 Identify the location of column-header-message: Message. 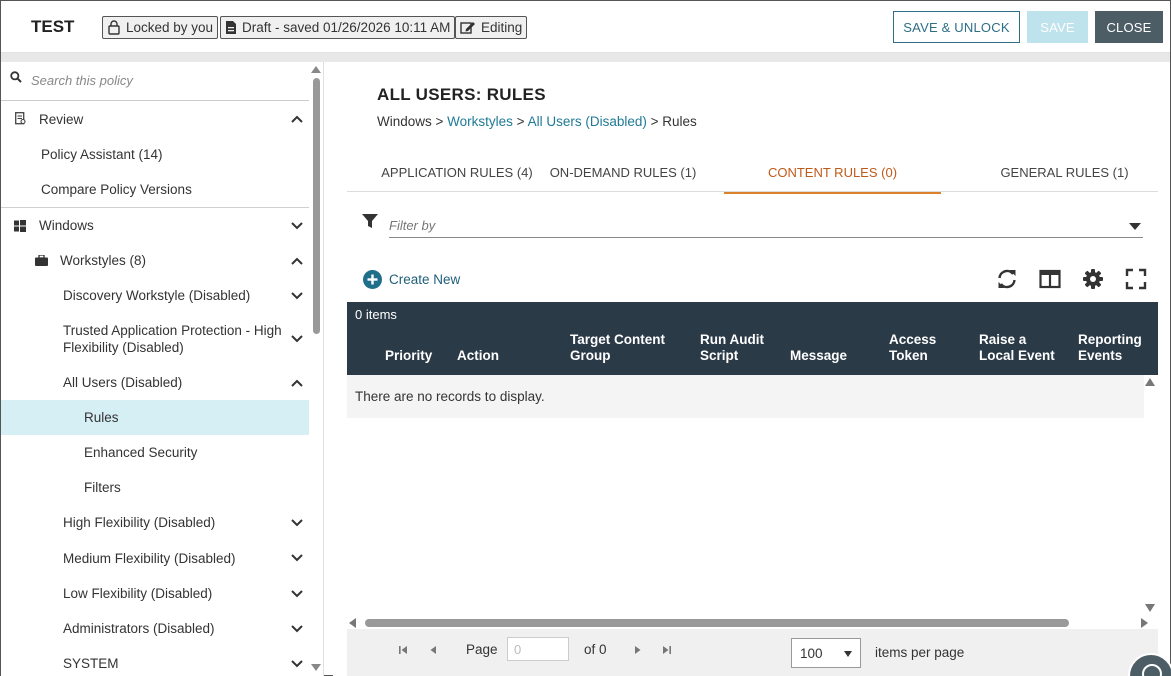
(818, 356).